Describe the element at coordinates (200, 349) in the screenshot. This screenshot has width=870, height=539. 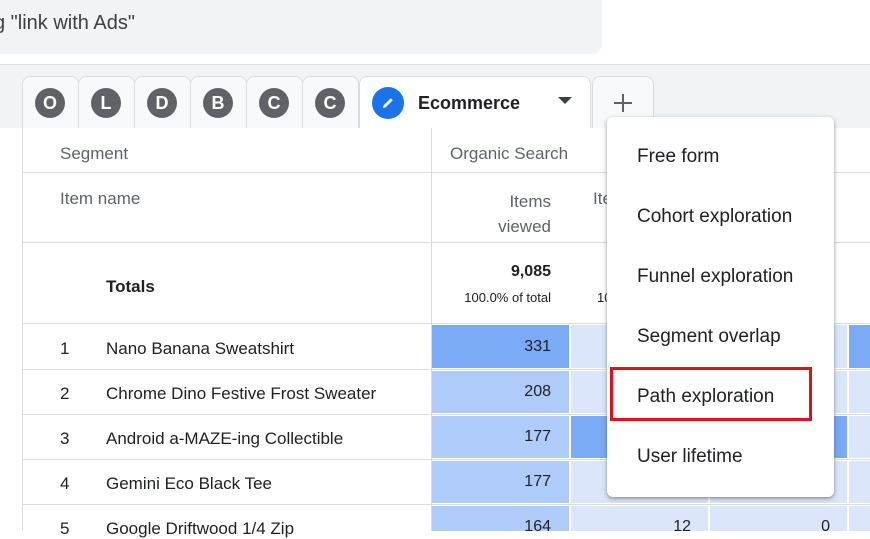
I see `item-name: Nano Banana Sweatshirt` at that location.